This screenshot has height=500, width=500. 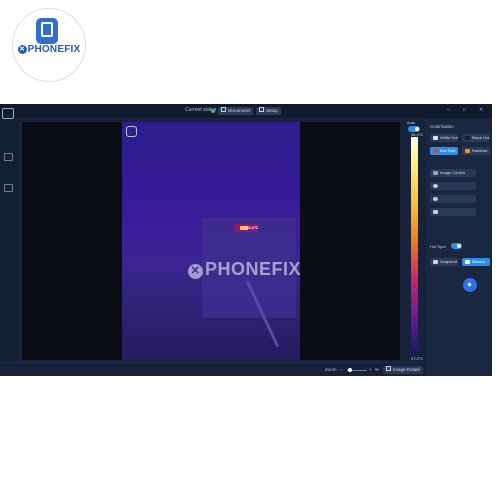 What do you see at coordinates (8, 157) in the screenshot?
I see `chart-icon` at bounding box center [8, 157].